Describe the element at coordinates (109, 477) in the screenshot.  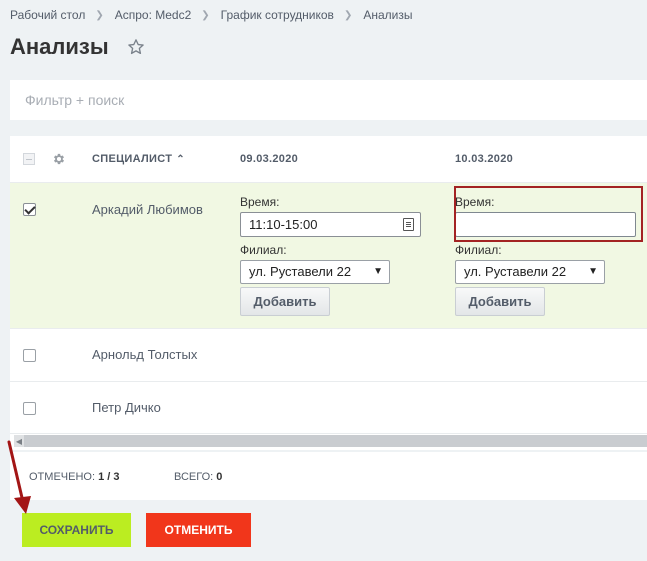
I see `selected-count-value: 1 / 3` at that location.